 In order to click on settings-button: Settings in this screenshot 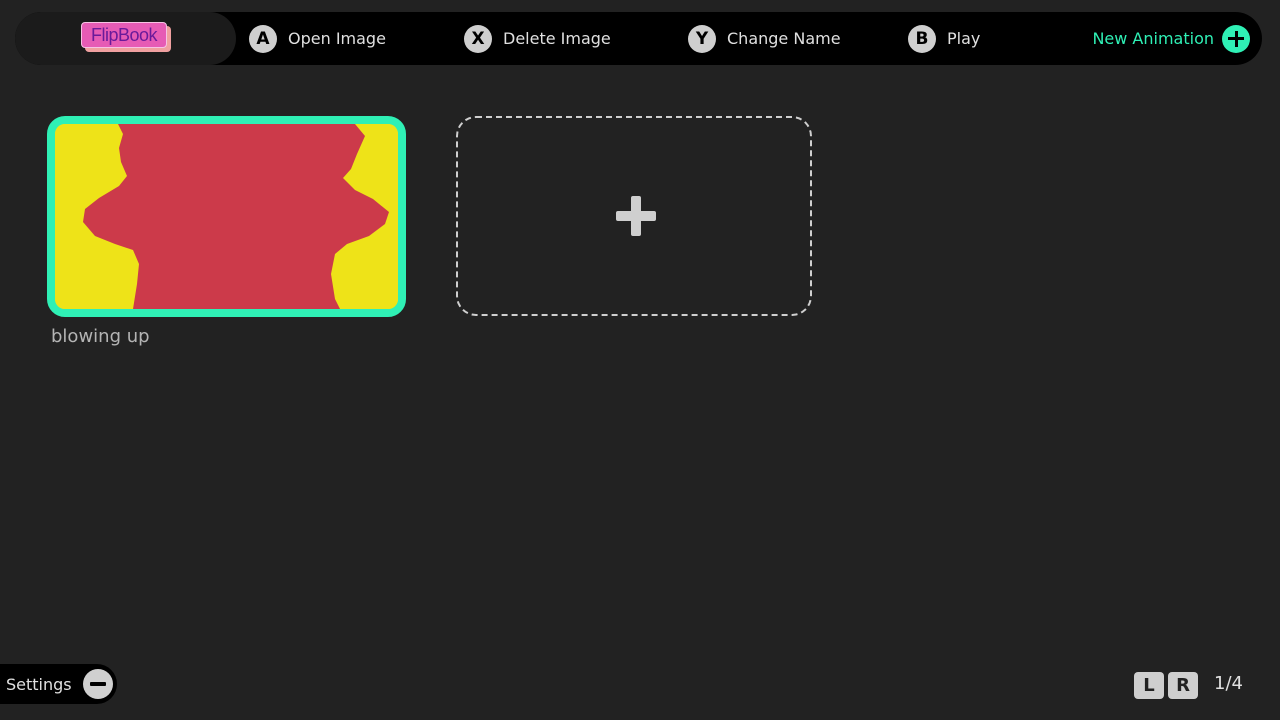, I will do `click(58, 684)`.